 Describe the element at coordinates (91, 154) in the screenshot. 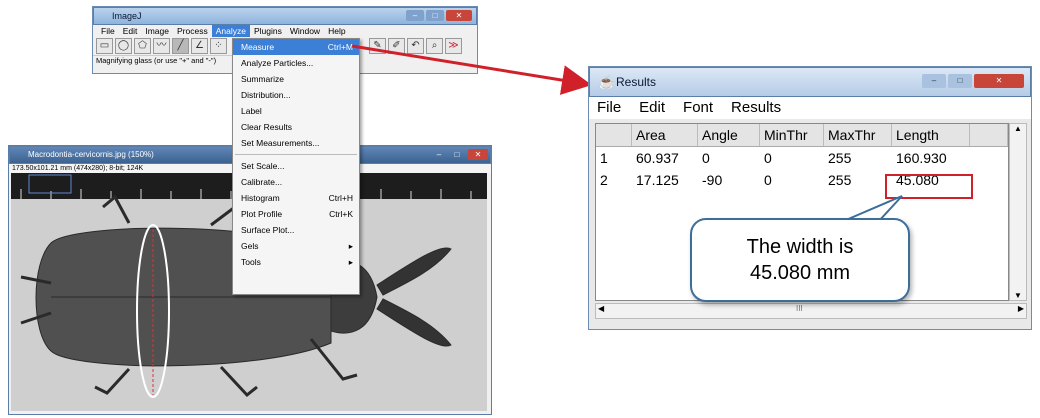

I see `image-window-title: Macrodontia-cervicornis.jpg (150%)` at that location.